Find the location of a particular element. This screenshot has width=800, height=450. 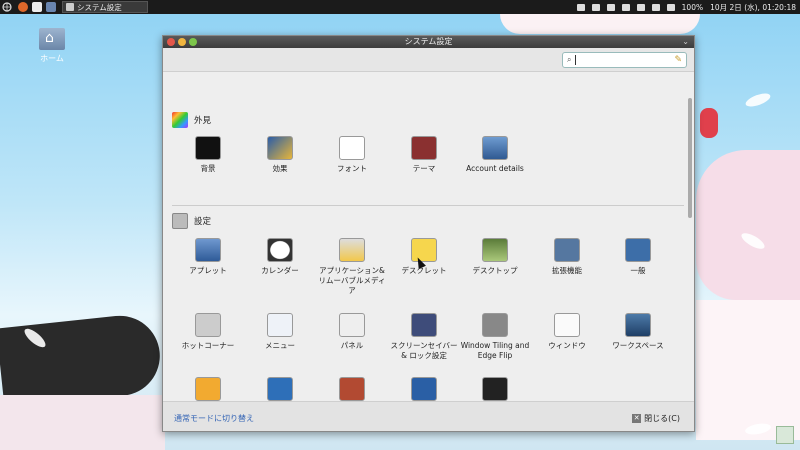

window-icon is located at coordinates (567, 325).